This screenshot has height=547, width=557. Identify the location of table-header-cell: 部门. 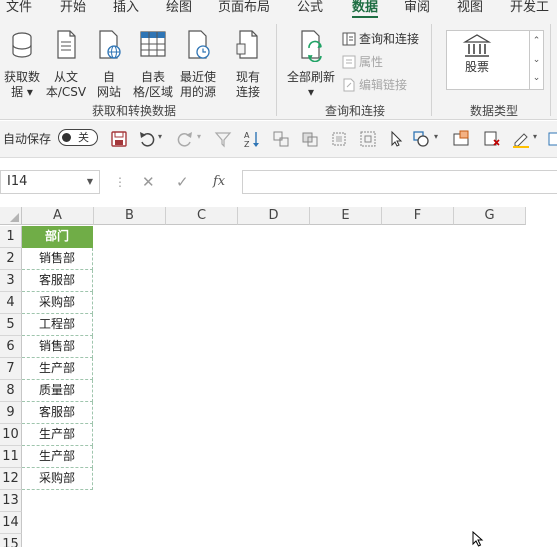
(57, 237).